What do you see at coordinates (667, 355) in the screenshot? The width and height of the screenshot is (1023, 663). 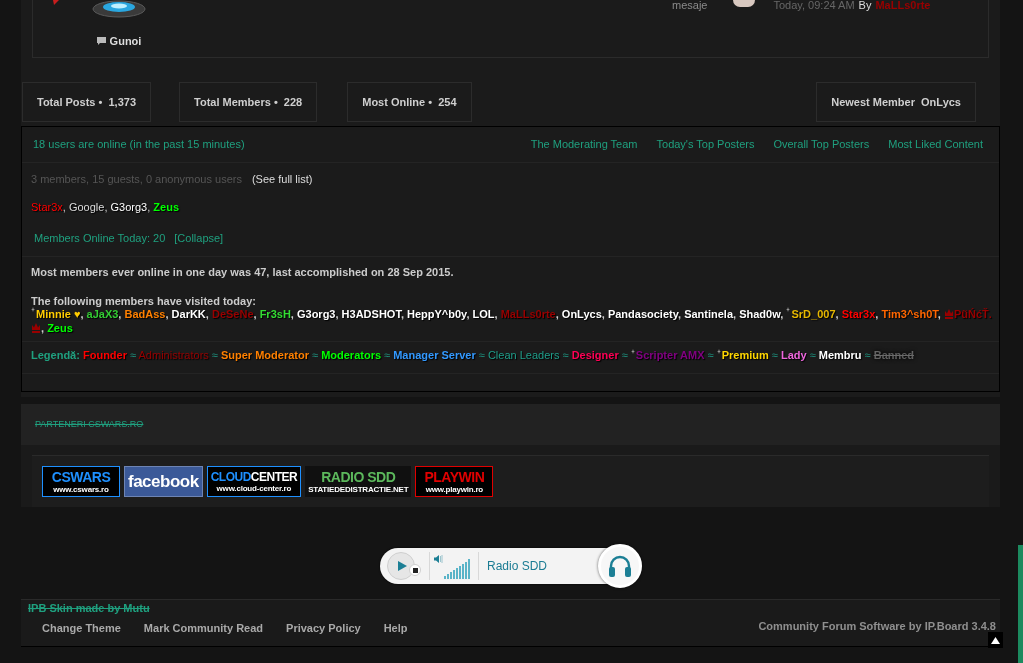 I see `group-label: Scripter AMX` at bounding box center [667, 355].